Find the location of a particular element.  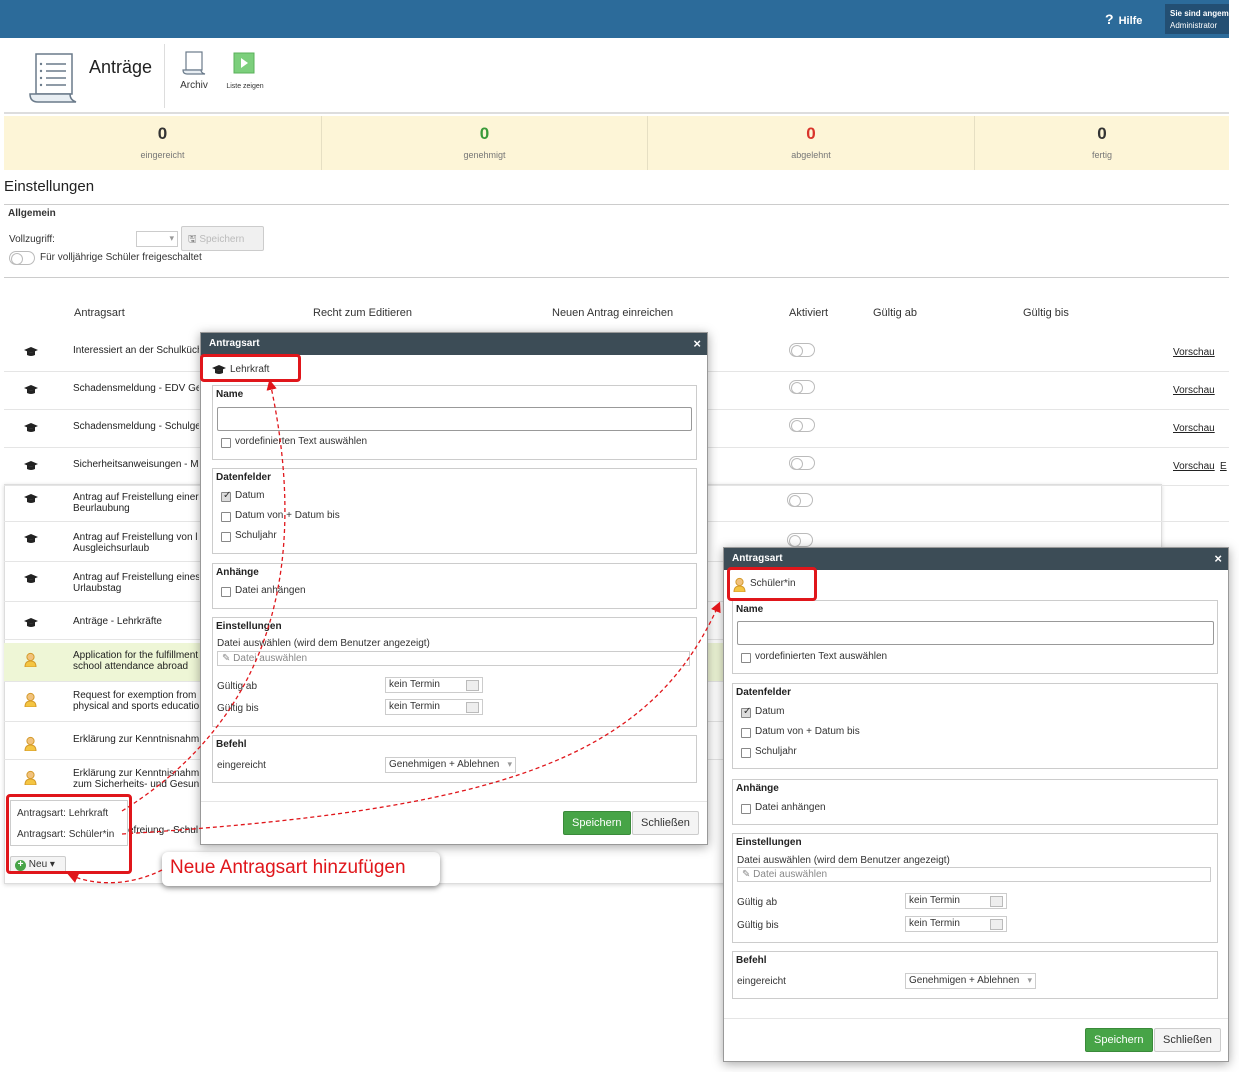

arrow-to-student is located at coordinates (421, 718).